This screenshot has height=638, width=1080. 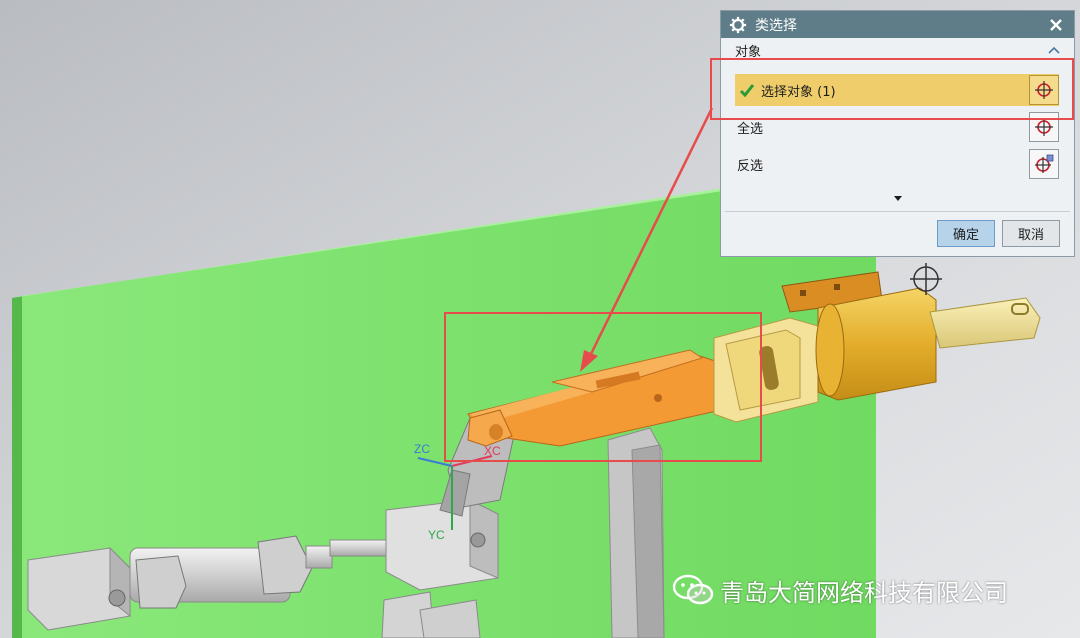 I want to click on select-all-button, so click(x=1044, y=127).